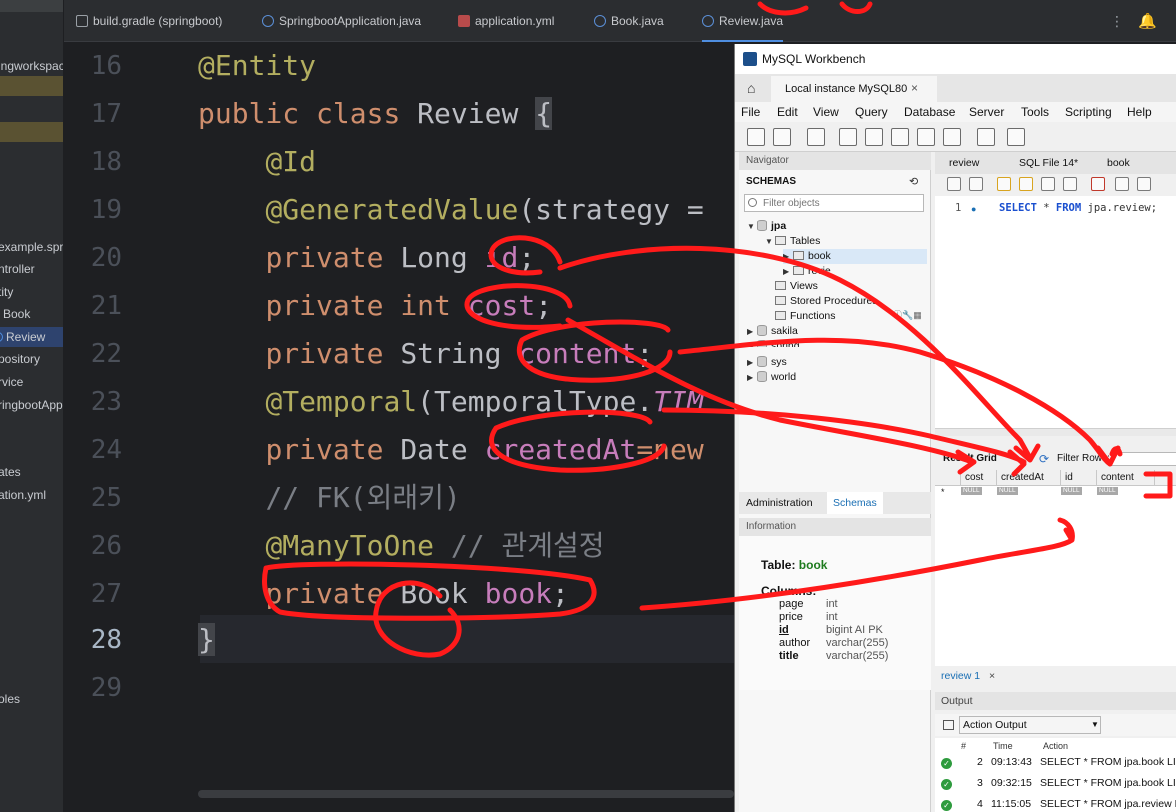  I want to click on column-header-content: content, so click(1126, 478).